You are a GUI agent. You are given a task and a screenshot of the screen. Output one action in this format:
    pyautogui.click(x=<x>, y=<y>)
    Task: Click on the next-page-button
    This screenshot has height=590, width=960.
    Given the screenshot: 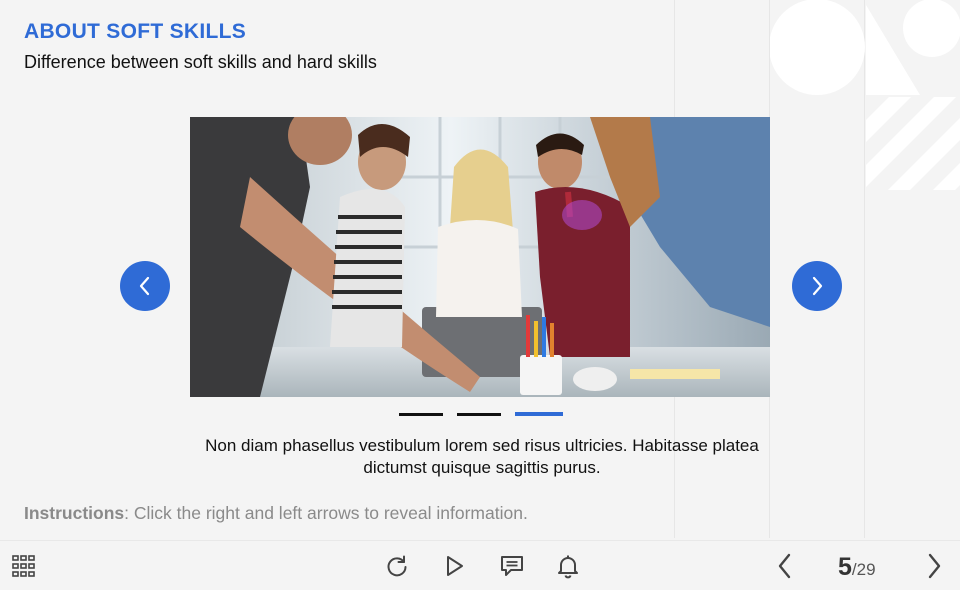 What is the action you would take?
    pyautogui.click(x=934, y=566)
    